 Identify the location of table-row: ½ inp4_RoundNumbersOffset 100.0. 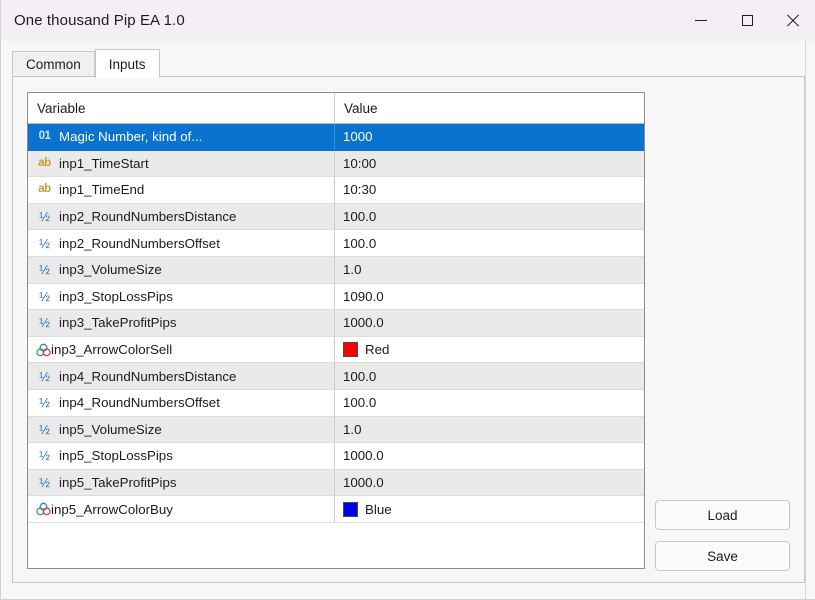
(336, 403).